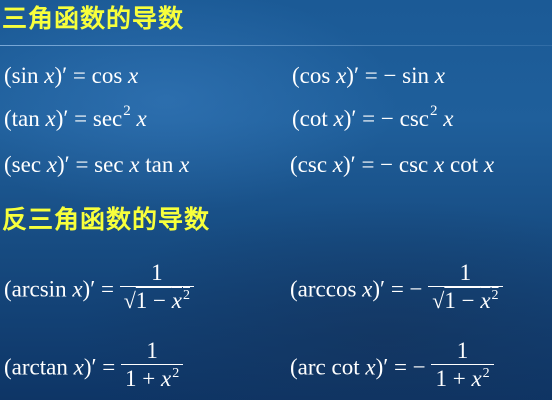 The image size is (552, 400). Describe the element at coordinates (25, 164) in the screenshot. I see `formula-text: (sec` at that location.